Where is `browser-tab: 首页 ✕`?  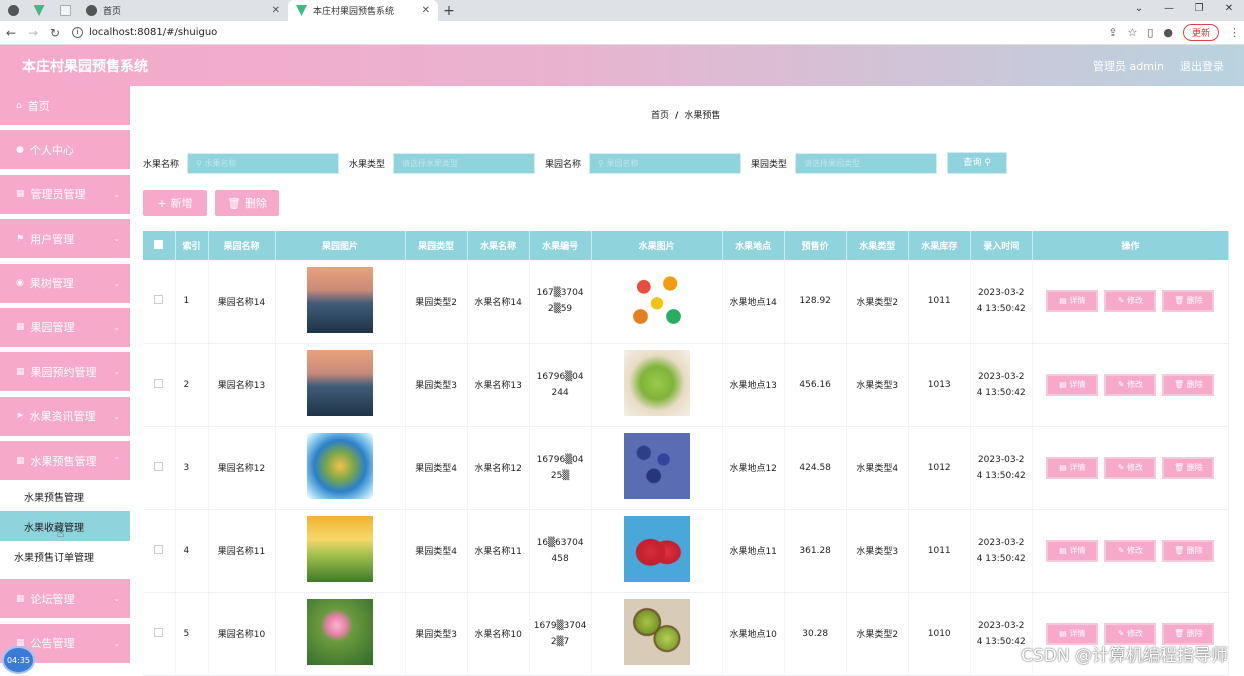 browser-tab: 首页 ✕ is located at coordinates (183, 10).